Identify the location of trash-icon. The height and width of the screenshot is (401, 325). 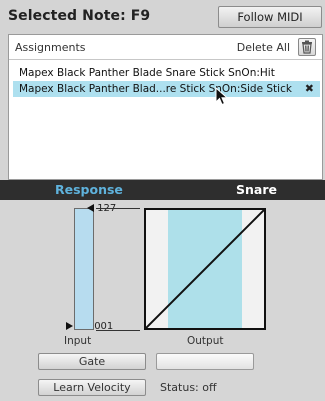
(307, 47).